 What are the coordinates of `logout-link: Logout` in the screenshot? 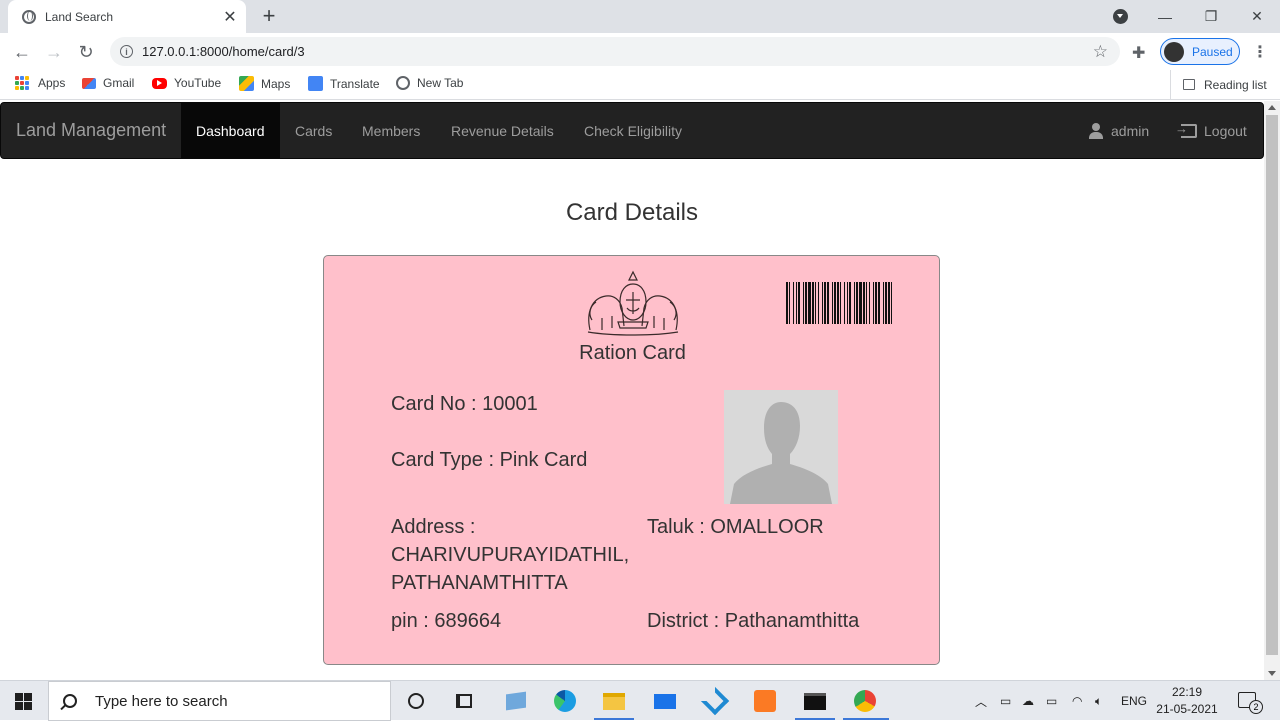 It's located at (1211, 130).